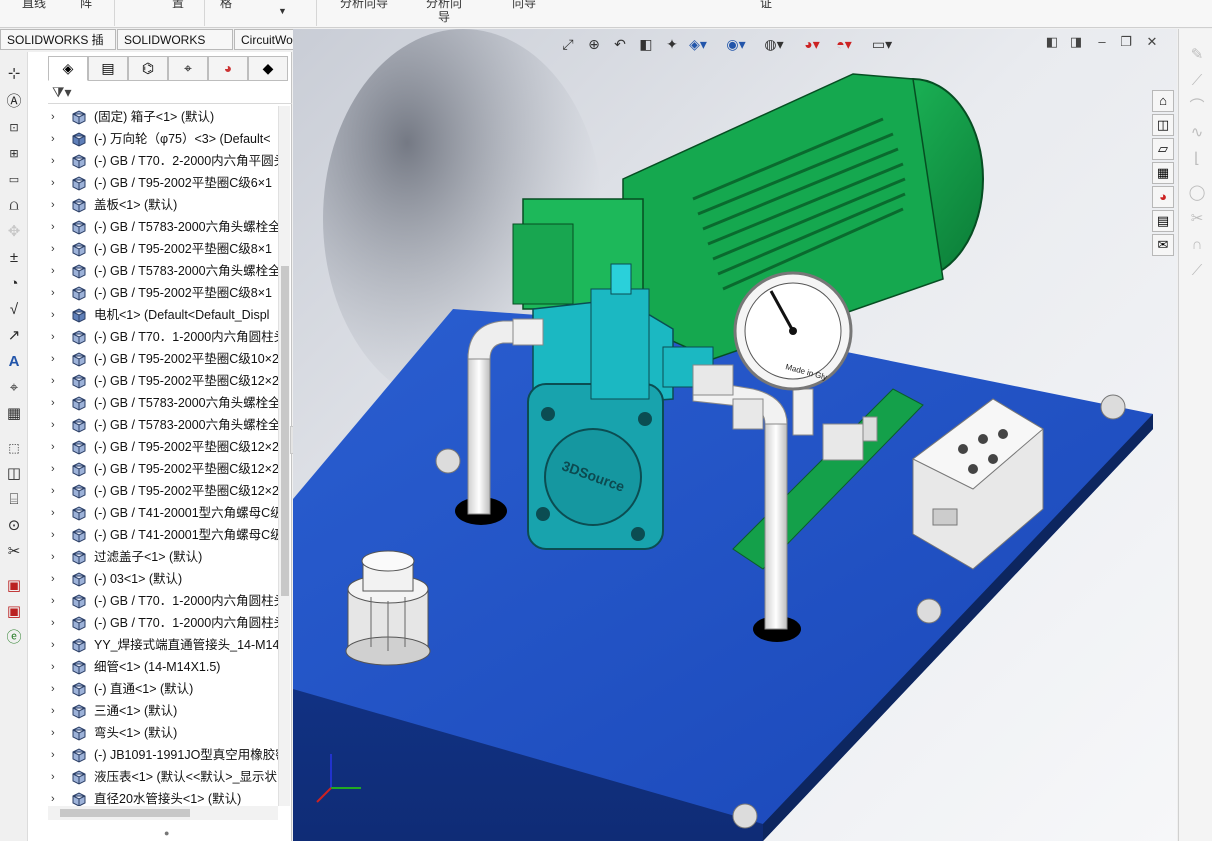 The width and height of the screenshot is (1212, 841). I want to click on center-mark-icon: ⌖, so click(14, 388).